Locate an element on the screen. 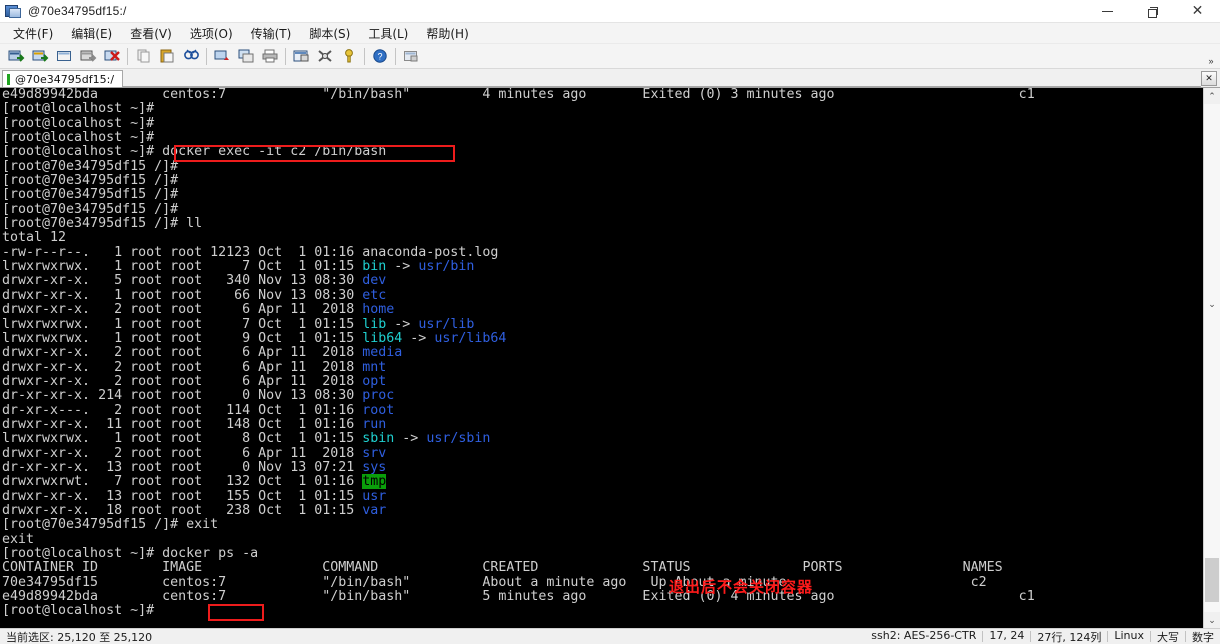  terminal-text: proc is located at coordinates (378, 396).